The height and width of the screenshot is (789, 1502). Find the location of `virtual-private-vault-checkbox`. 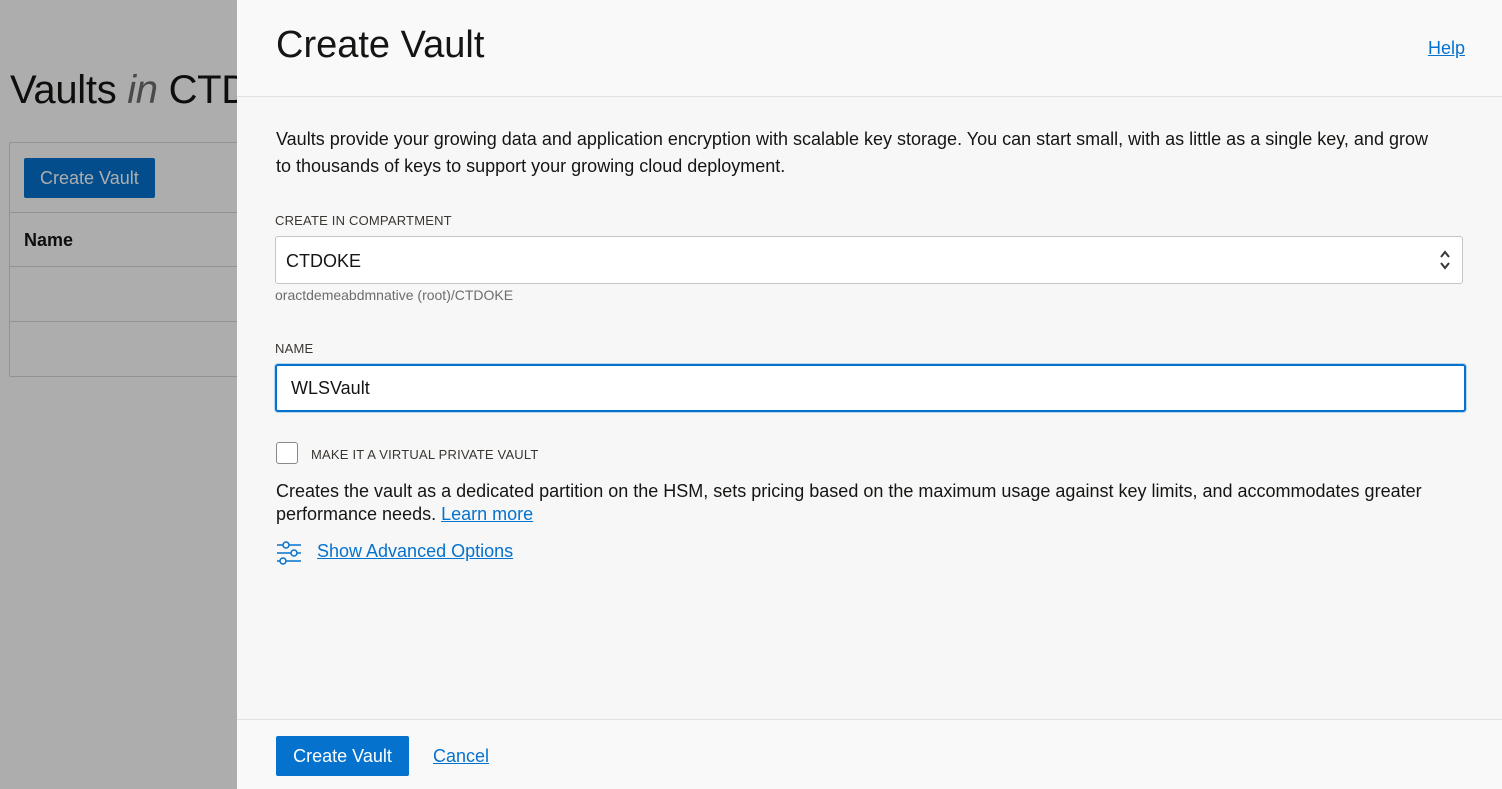

virtual-private-vault-checkbox is located at coordinates (287, 453).